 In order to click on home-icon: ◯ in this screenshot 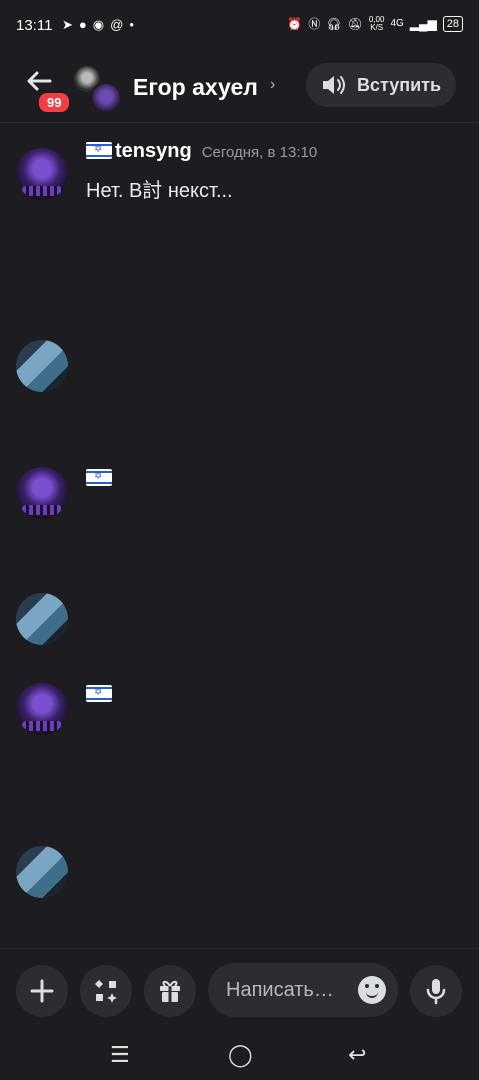, I will do `click(240, 1055)`.